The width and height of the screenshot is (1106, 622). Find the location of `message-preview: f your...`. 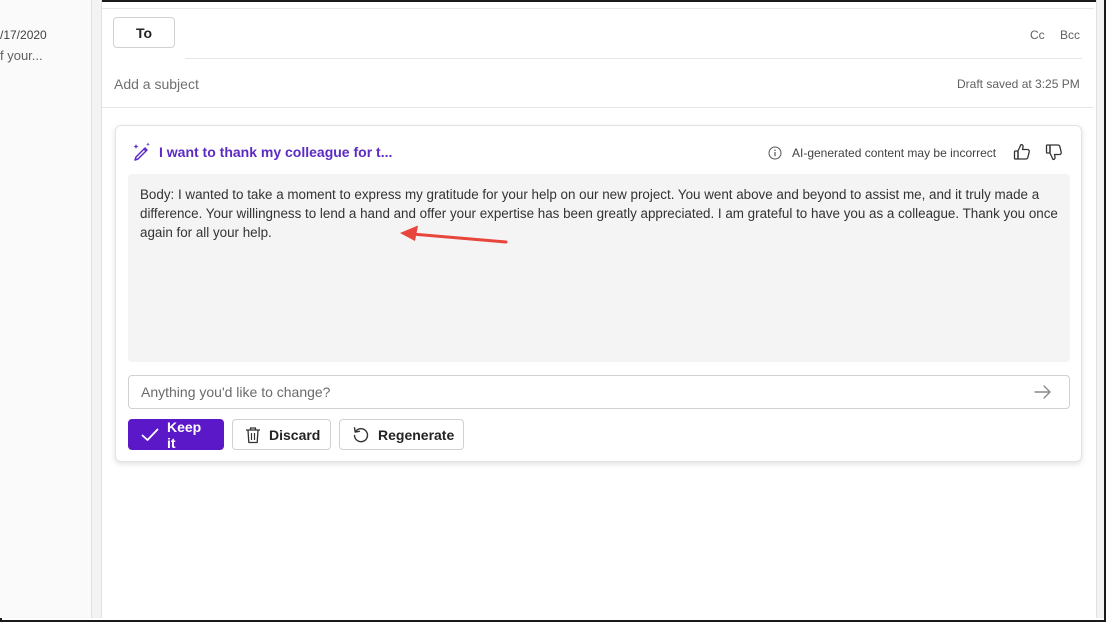

message-preview: f your... is located at coordinates (21, 55).